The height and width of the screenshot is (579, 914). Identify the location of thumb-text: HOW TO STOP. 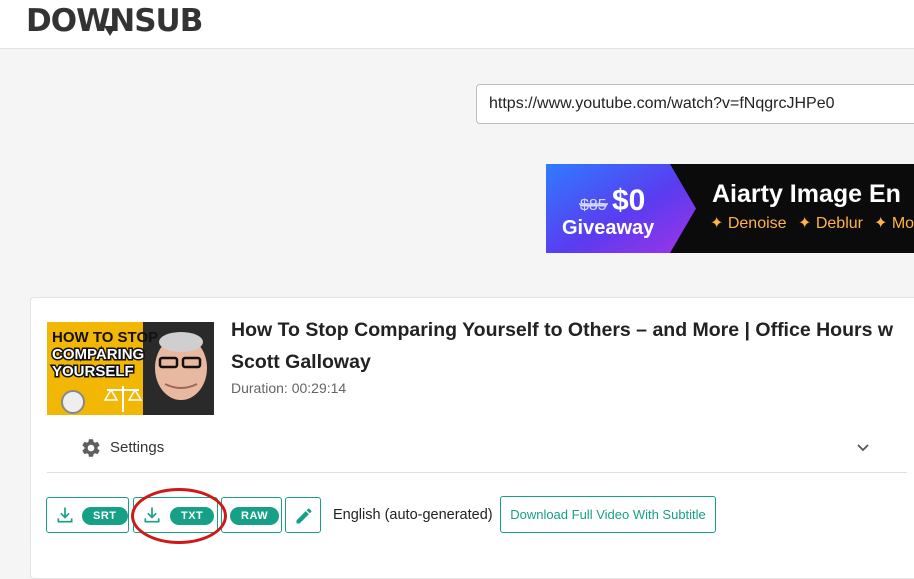
(105, 337).